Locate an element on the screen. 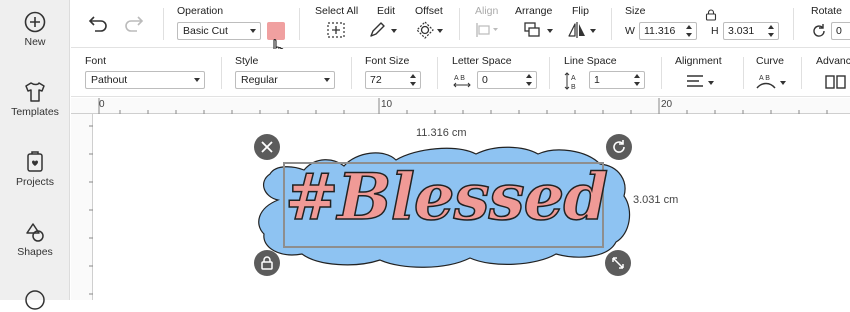 The image size is (850, 312). pencil-icon is located at coordinates (377, 29).